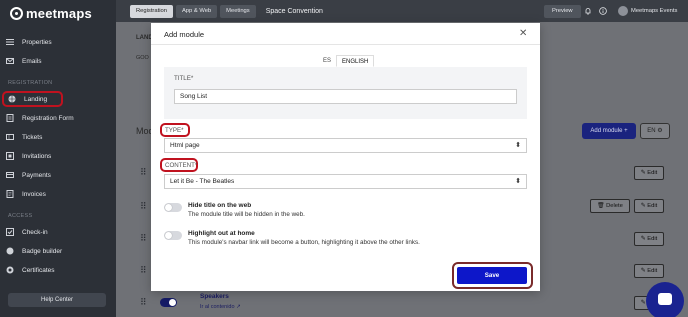 Image resolution: width=688 pixels, height=317 pixels. I want to click on card-icon, so click(10, 175).